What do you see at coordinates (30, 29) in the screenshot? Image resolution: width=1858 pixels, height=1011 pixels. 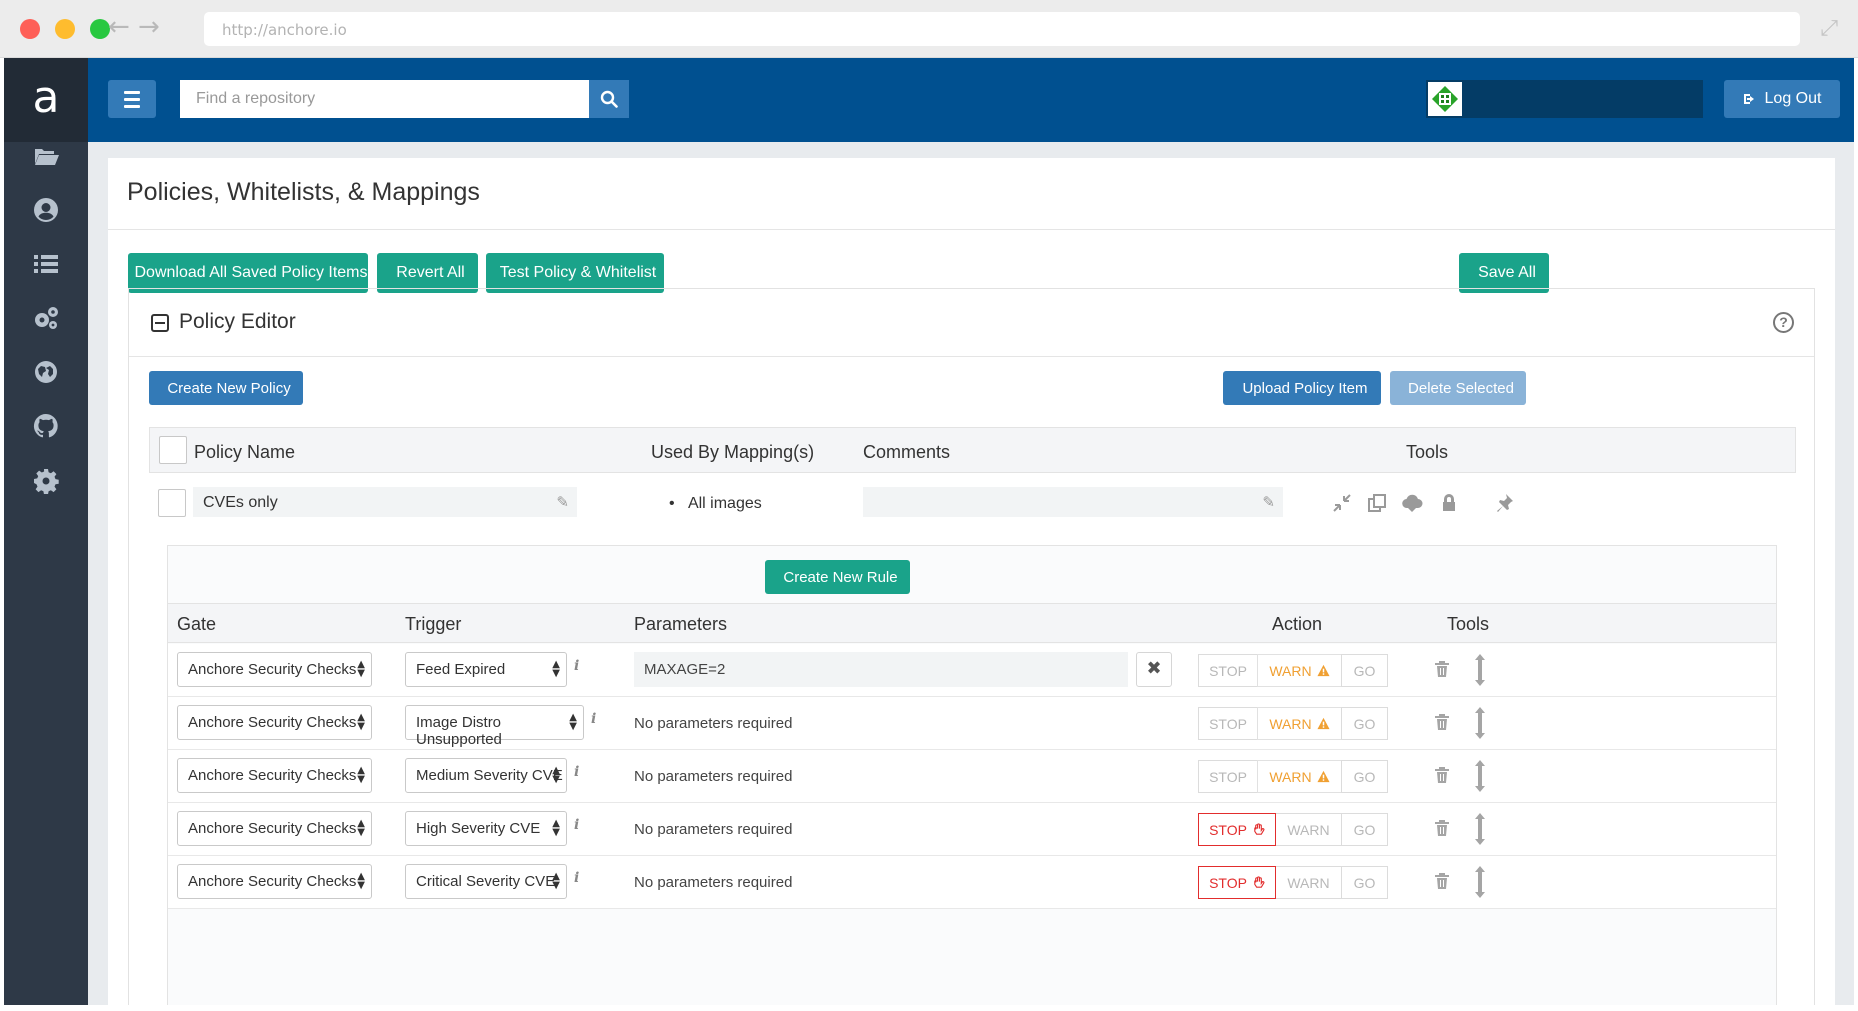 I see `close-window-button` at bounding box center [30, 29].